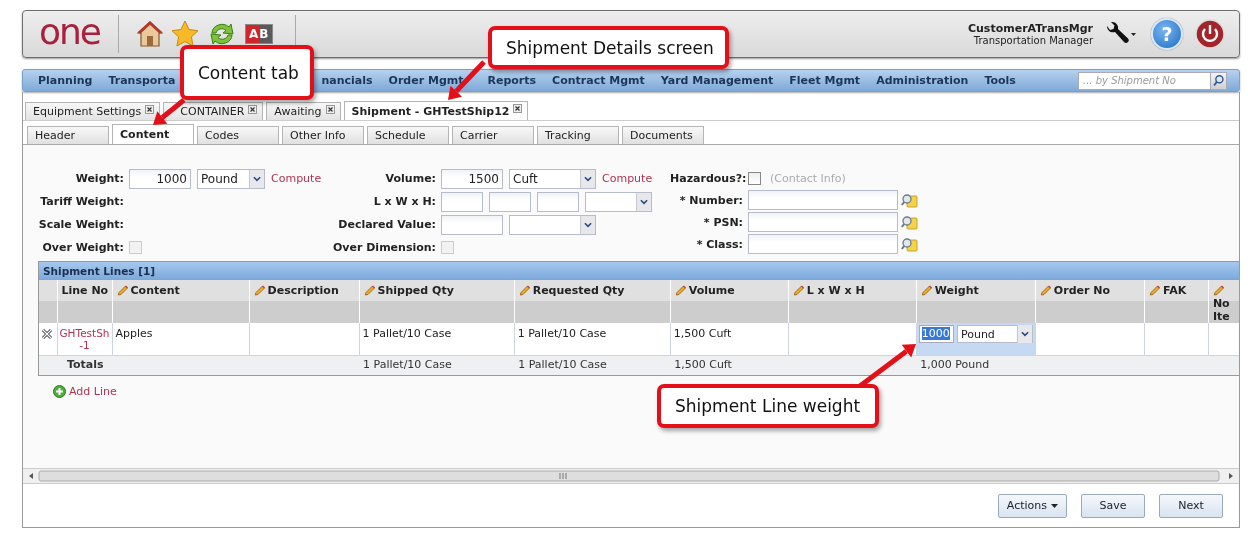 This screenshot has height=542, width=1248. Describe the element at coordinates (608, 47) in the screenshot. I see `callout: Shipment Details screen` at that location.